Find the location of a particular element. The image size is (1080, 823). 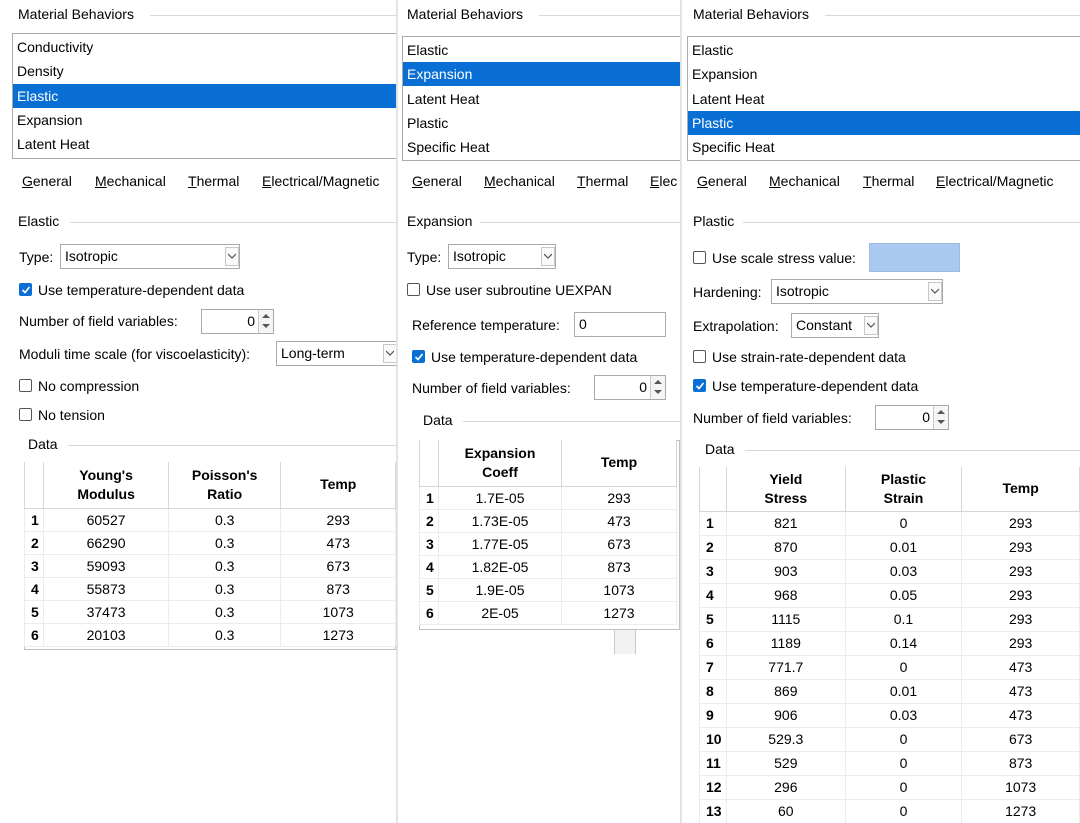

table-cell: 1.9E-05 is located at coordinates (500, 589).